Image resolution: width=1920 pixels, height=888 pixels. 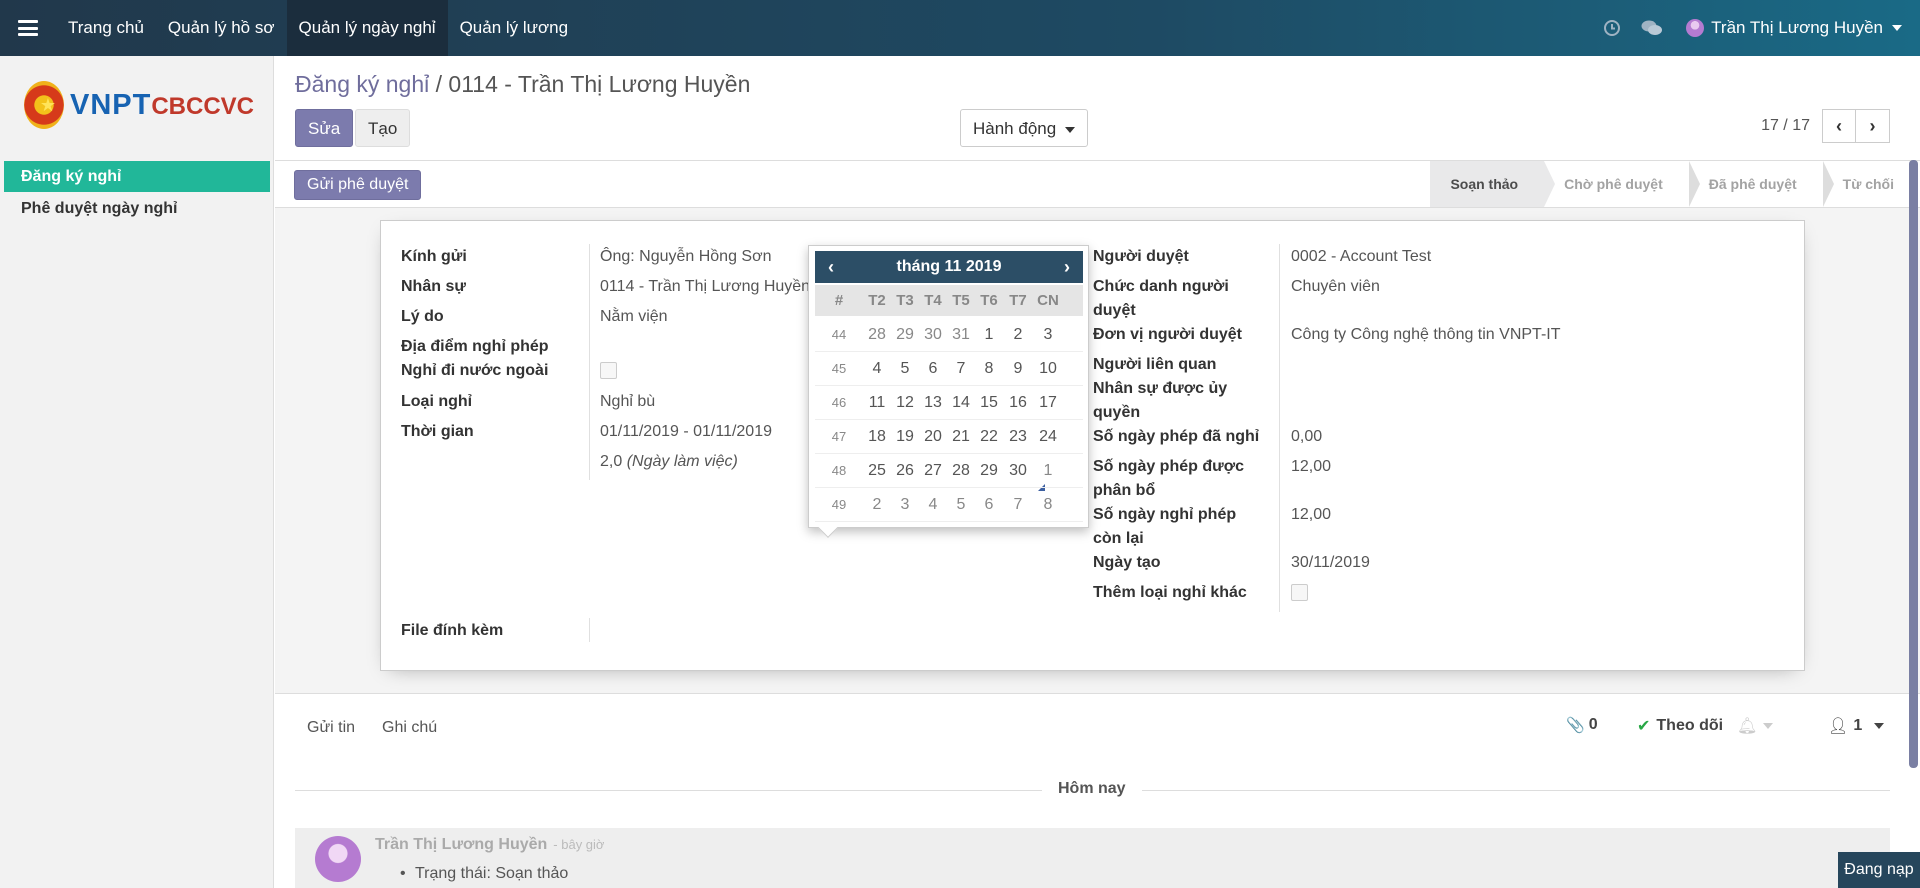 What do you see at coordinates (1644, 726) in the screenshot?
I see `check-icon: ✔` at bounding box center [1644, 726].